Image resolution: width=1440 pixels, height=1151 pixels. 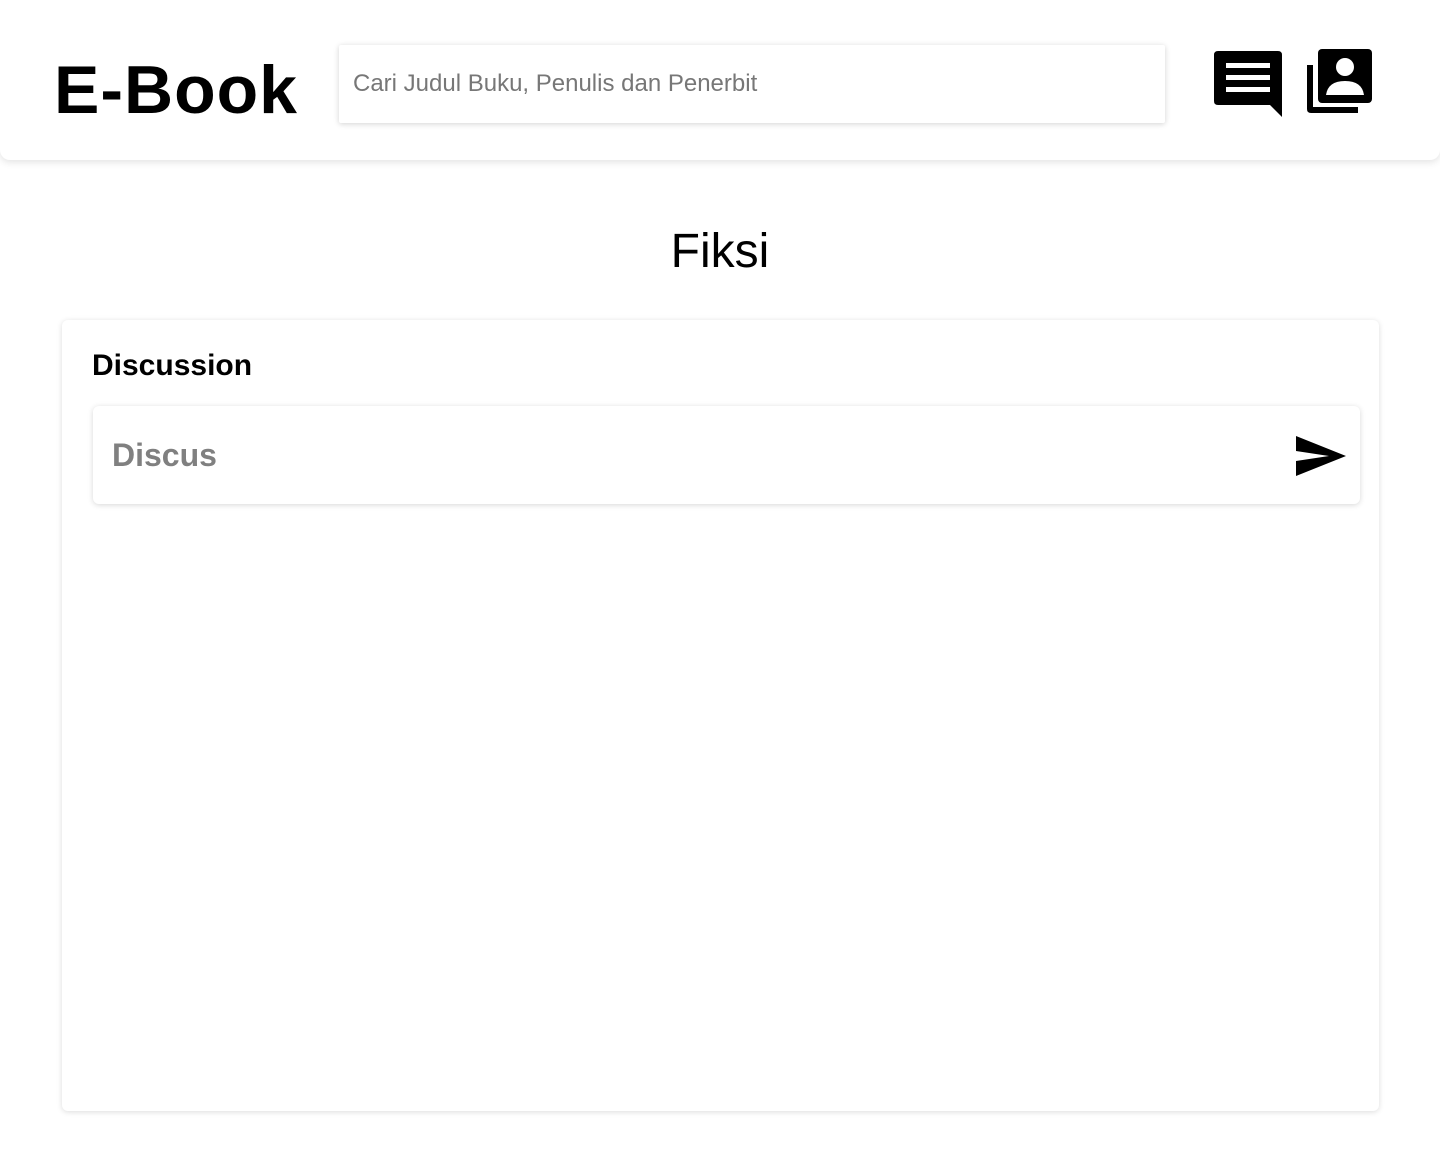 I want to click on send-icon, so click(x=1321, y=456).